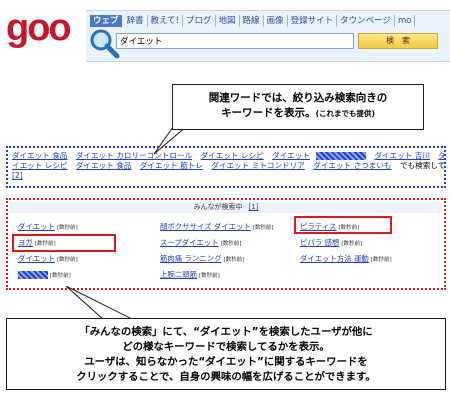 This screenshot has width=450, height=400. I want to click on callout-popular-line4: クリックすることで、自身の興味の幅を広げることができます。, so click(226, 377).